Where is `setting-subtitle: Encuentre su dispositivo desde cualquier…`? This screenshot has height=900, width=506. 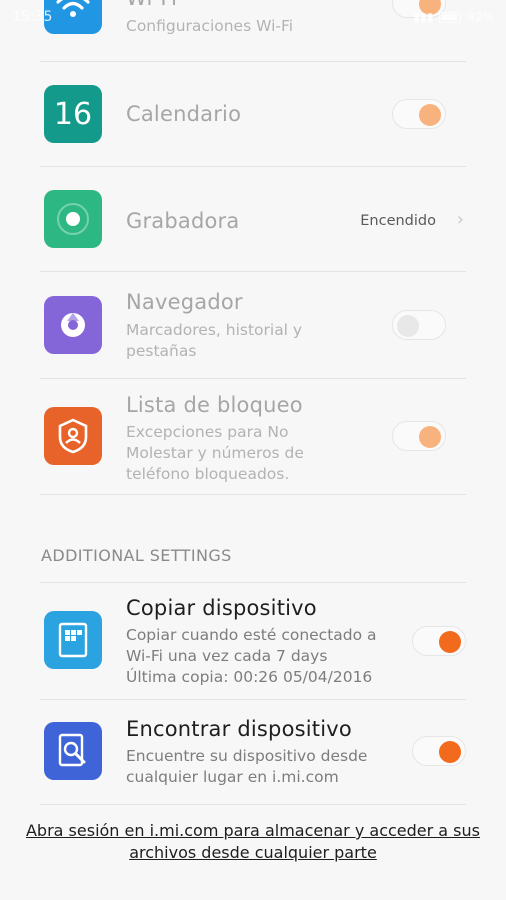
setting-subtitle: Encuentre su dispositivo desde cualquier… is located at coordinates (247, 766).